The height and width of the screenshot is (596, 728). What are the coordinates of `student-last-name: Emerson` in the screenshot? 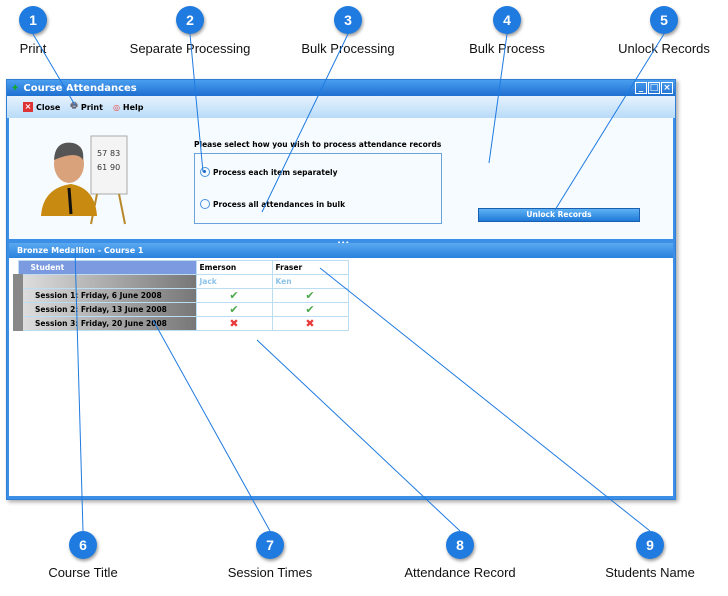 It's located at (234, 267).